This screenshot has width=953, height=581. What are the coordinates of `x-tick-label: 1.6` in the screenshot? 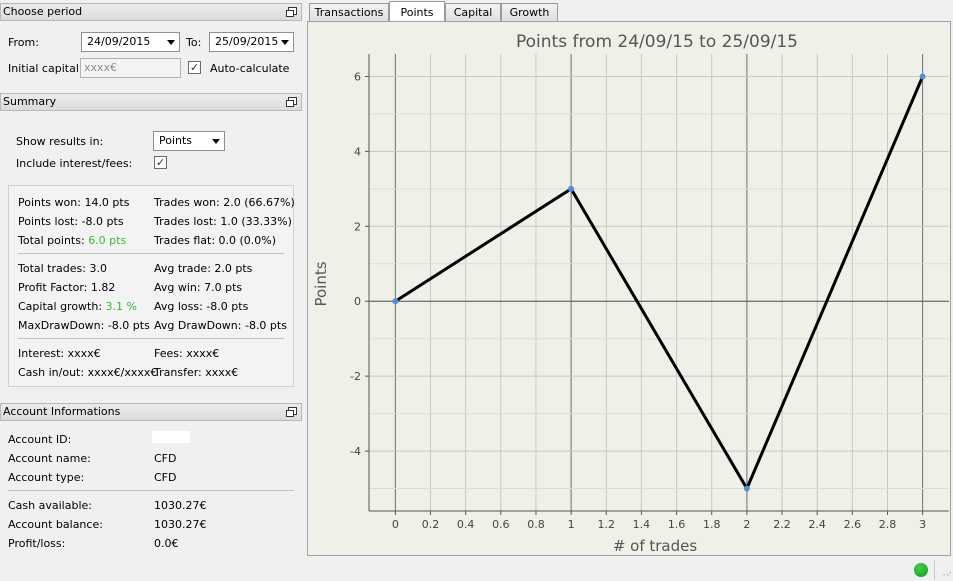 It's located at (677, 524).